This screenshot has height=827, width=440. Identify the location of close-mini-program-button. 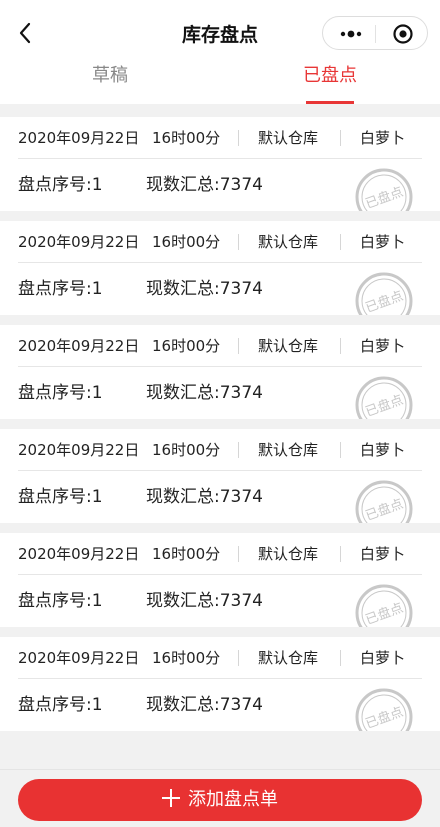
(403, 34).